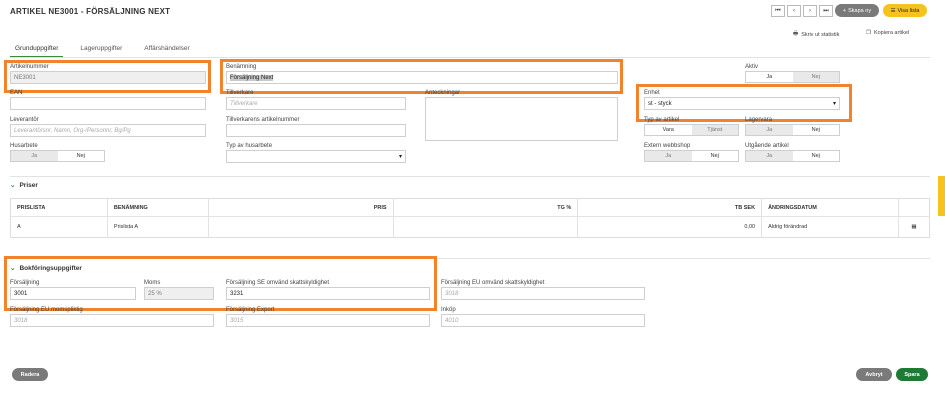 The width and height of the screenshot is (945, 405). What do you see at coordinates (34, 156) in the screenshot?
I see `husarbete-ja: Ja` at bounding box center [34, 156].